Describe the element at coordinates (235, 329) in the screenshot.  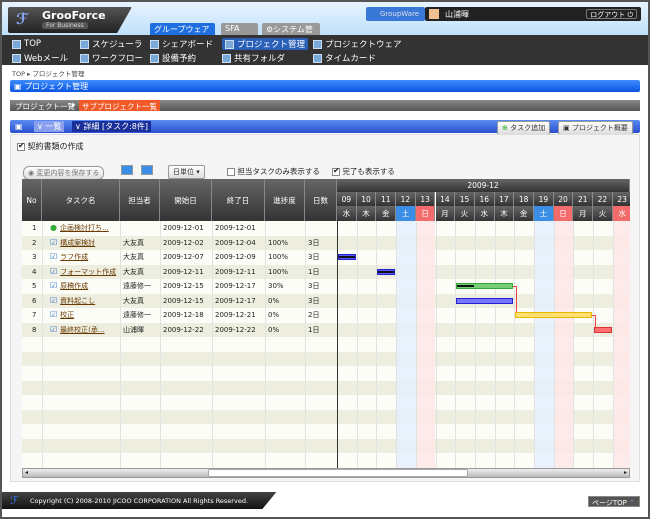
I see `task-end: 2009-12-22` at that location.